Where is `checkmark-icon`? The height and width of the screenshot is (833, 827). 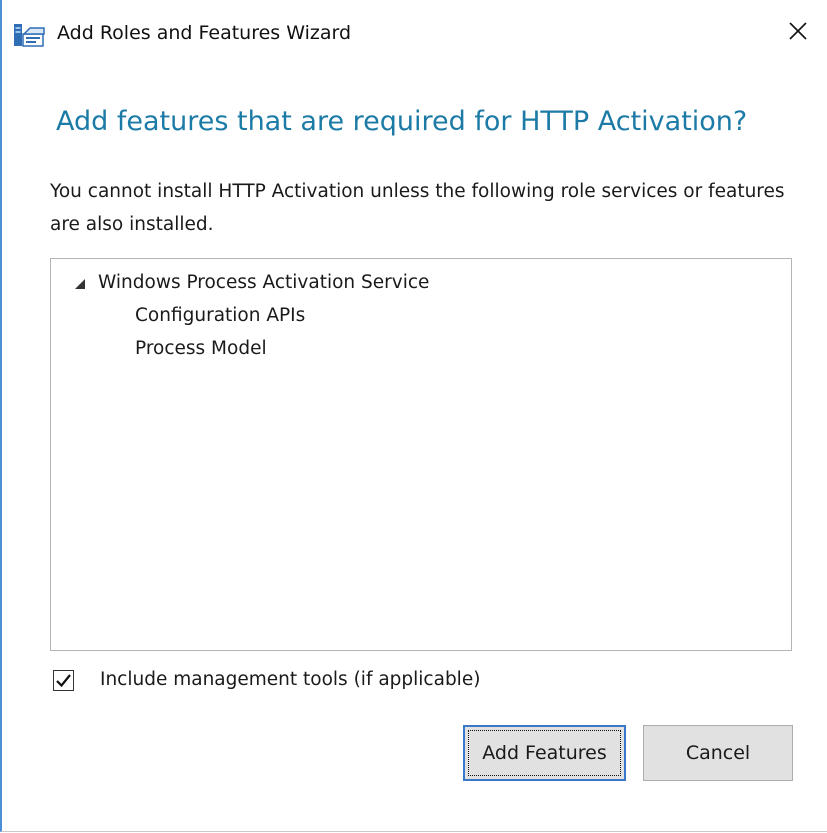
checkmark-icon is located at coordinates (63, 680).